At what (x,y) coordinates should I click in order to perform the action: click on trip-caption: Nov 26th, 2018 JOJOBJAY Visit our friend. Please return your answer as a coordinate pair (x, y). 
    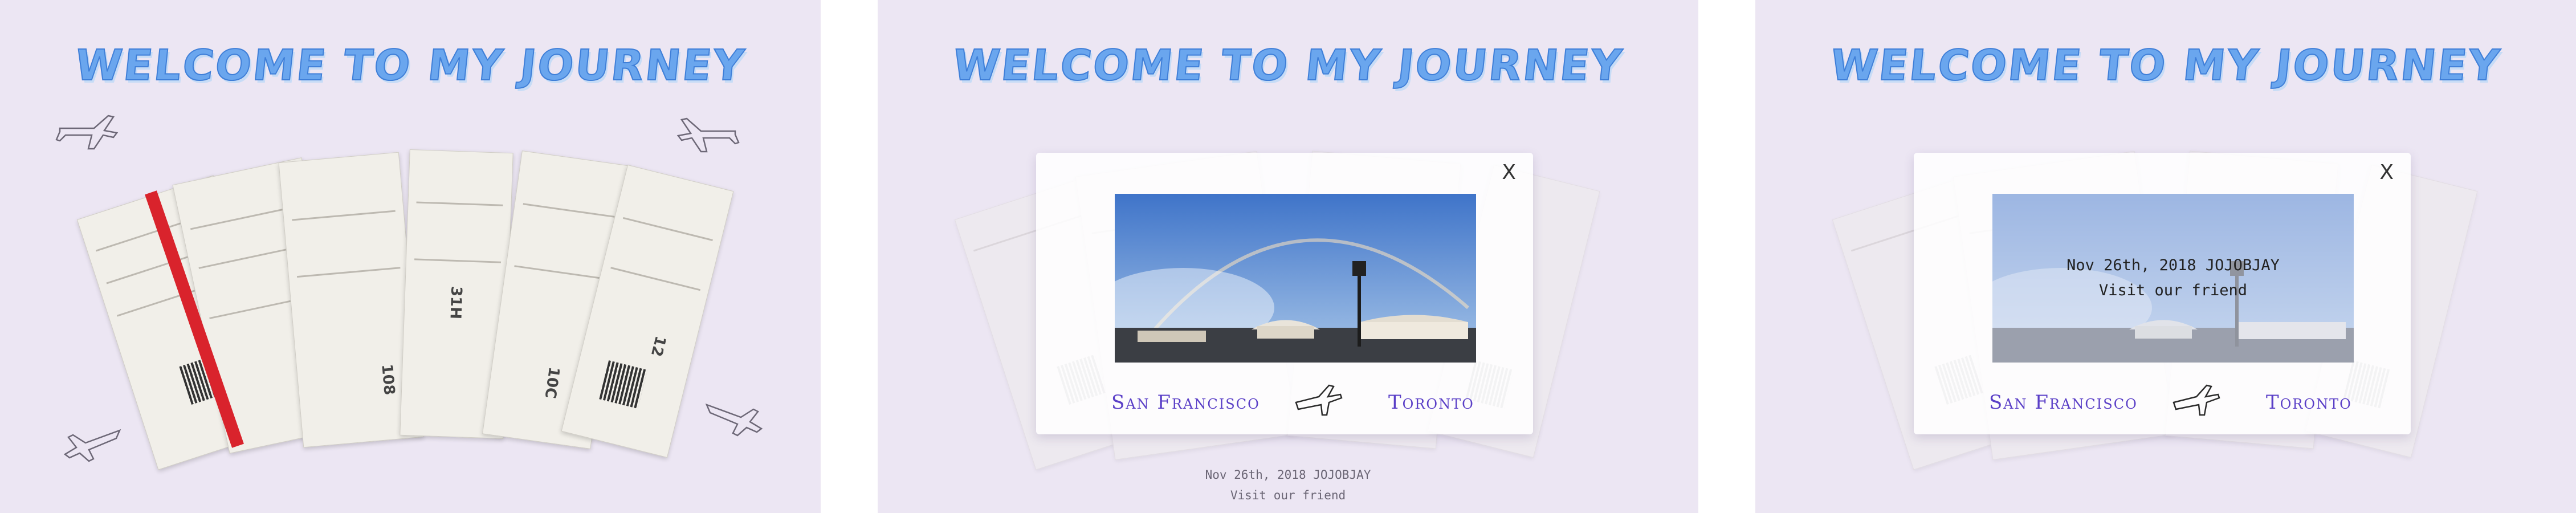
    Looking at the image, I should click on (1288, 485).